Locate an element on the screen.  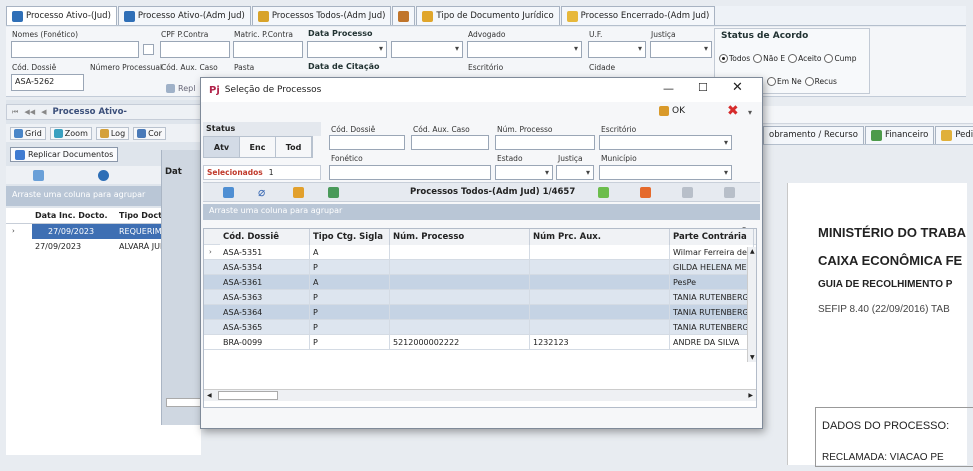
grid-row: ASA-5365 P TANIA RUTENBERG is located at coordinates (480, 327).